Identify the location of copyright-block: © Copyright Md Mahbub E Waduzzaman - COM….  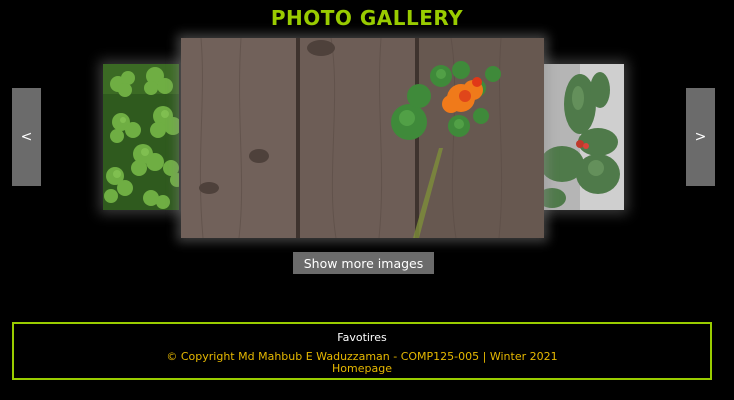
(362, 363).